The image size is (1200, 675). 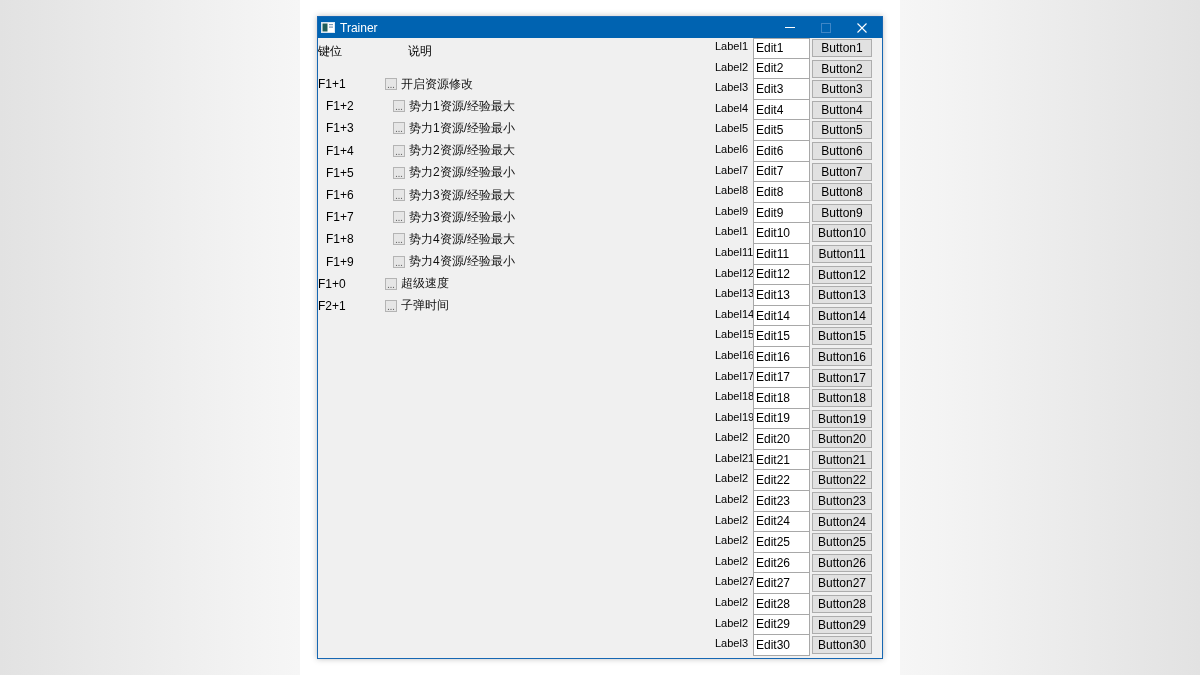 What do you see at coordinates (781, 378) in the screenshot?
I see `edit-field: Edit17` at bounding box center [781, 378].